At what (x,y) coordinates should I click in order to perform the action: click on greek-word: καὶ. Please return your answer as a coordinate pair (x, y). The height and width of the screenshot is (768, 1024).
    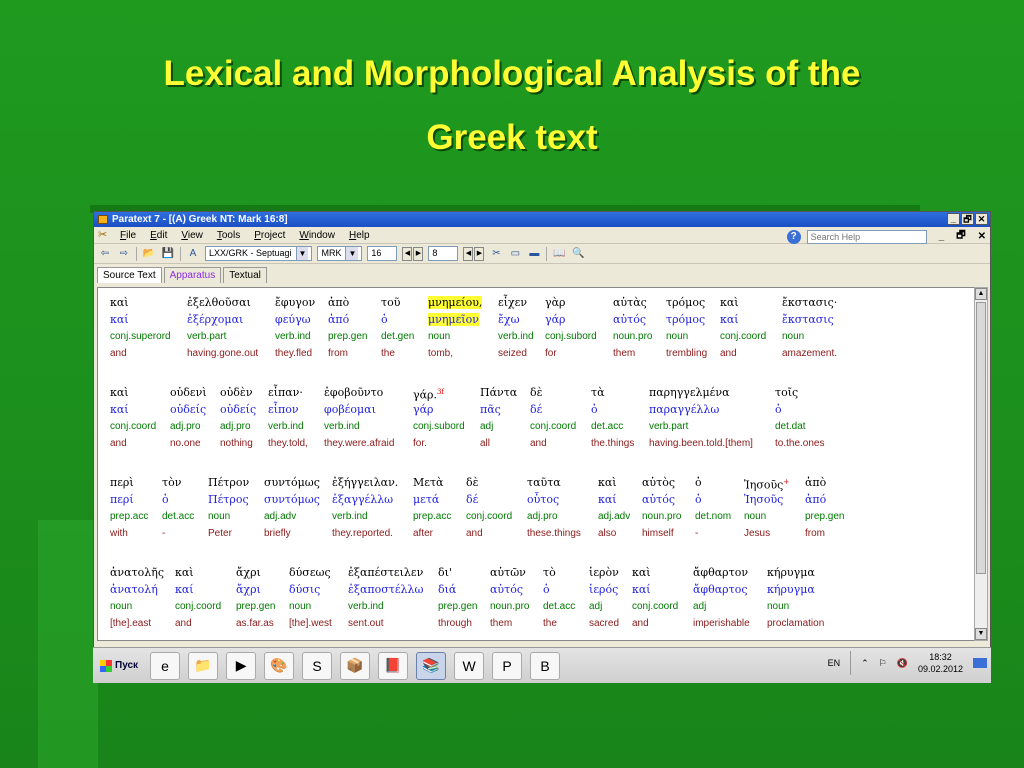
    Looking at the image, I should click on (641, 572).